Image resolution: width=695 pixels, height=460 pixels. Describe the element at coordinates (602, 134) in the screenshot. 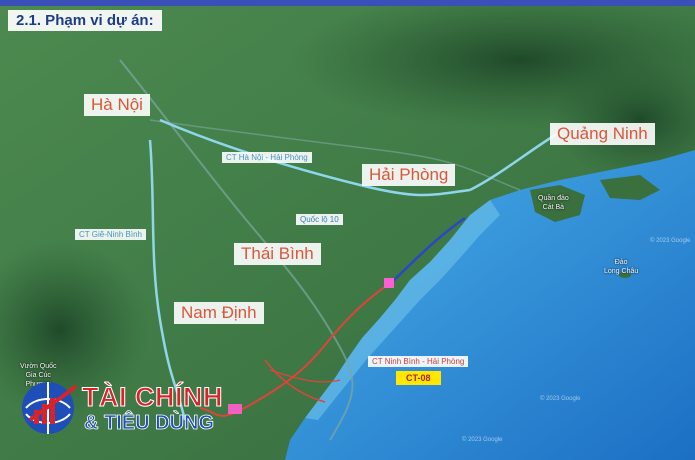

I see `city-label-quang-ninh: Quảng Ninh` at that location.